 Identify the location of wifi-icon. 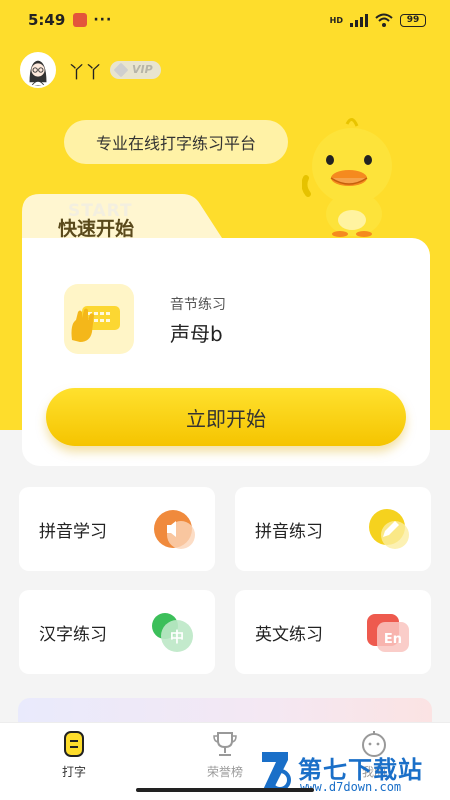
(384, 20).